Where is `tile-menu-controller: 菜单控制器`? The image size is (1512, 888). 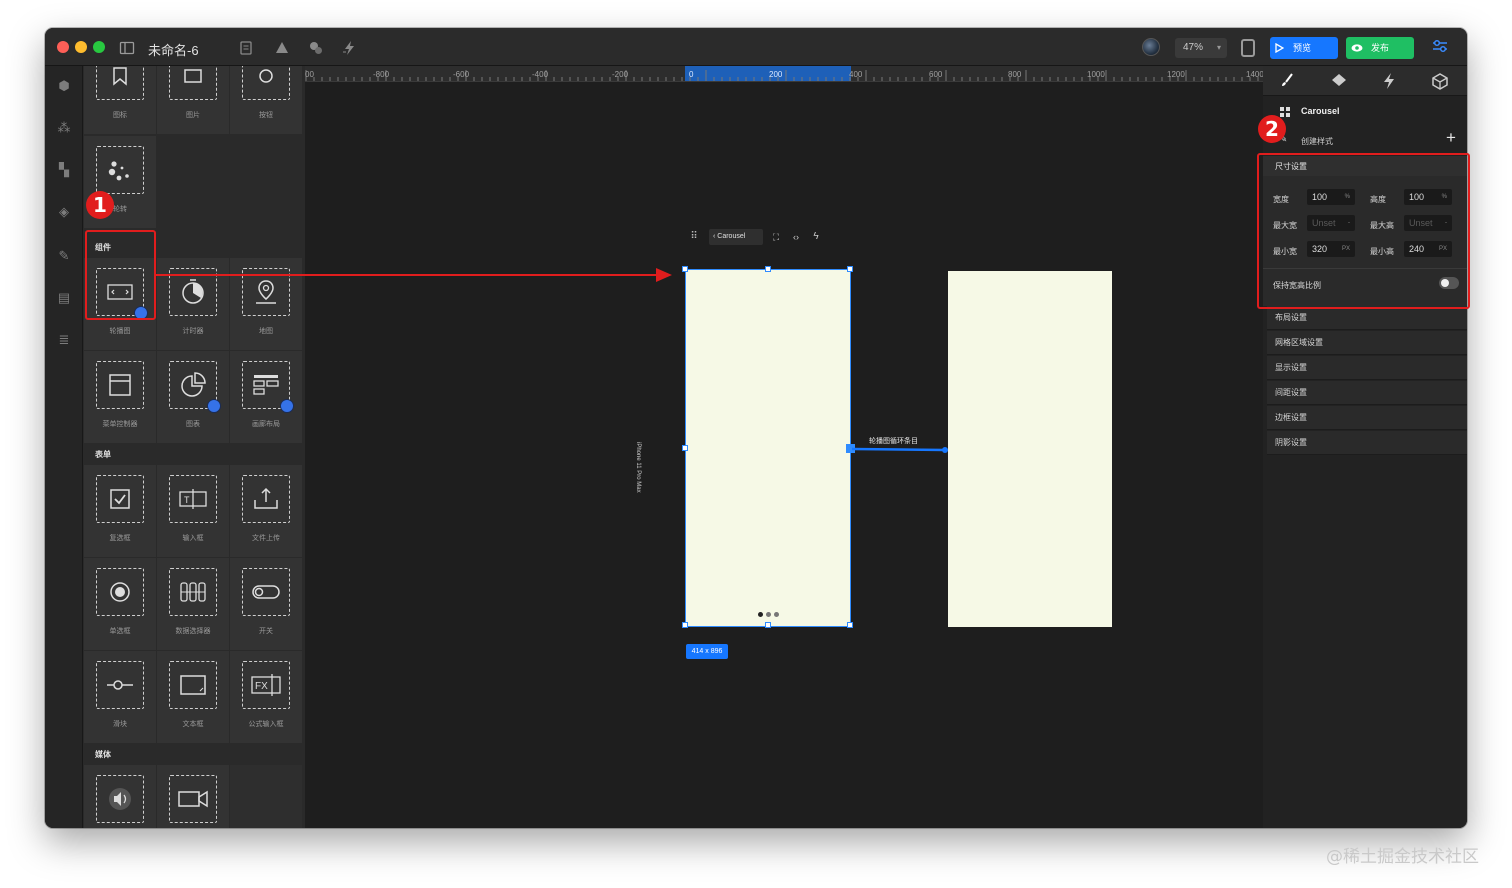
tile-menu-controller: 菜单控制器 is located at coordinates (120, 397).